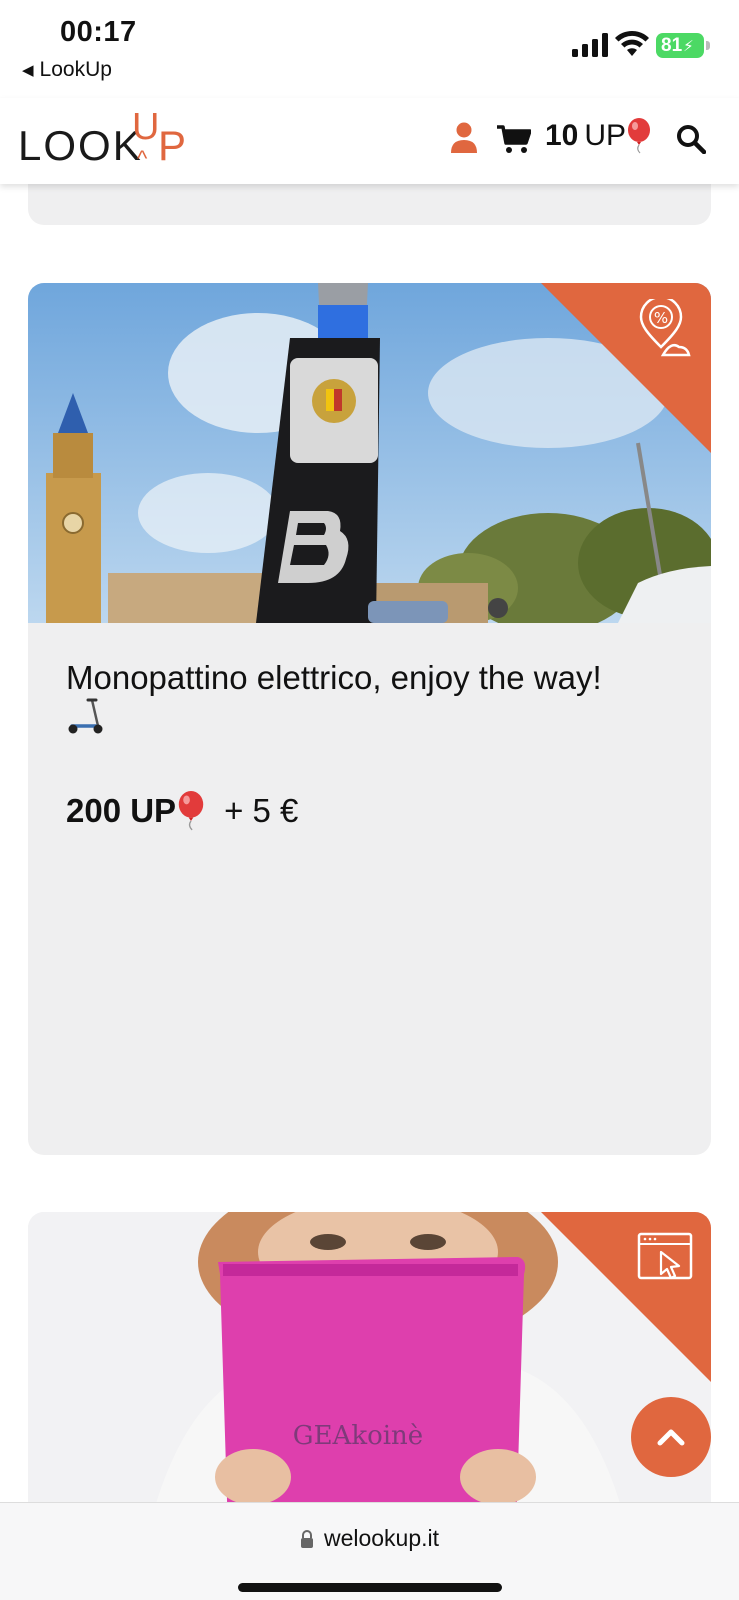 The width and height of the screenshot is (739, 1600). I want to click on lock-icon, so click(306, 1538).